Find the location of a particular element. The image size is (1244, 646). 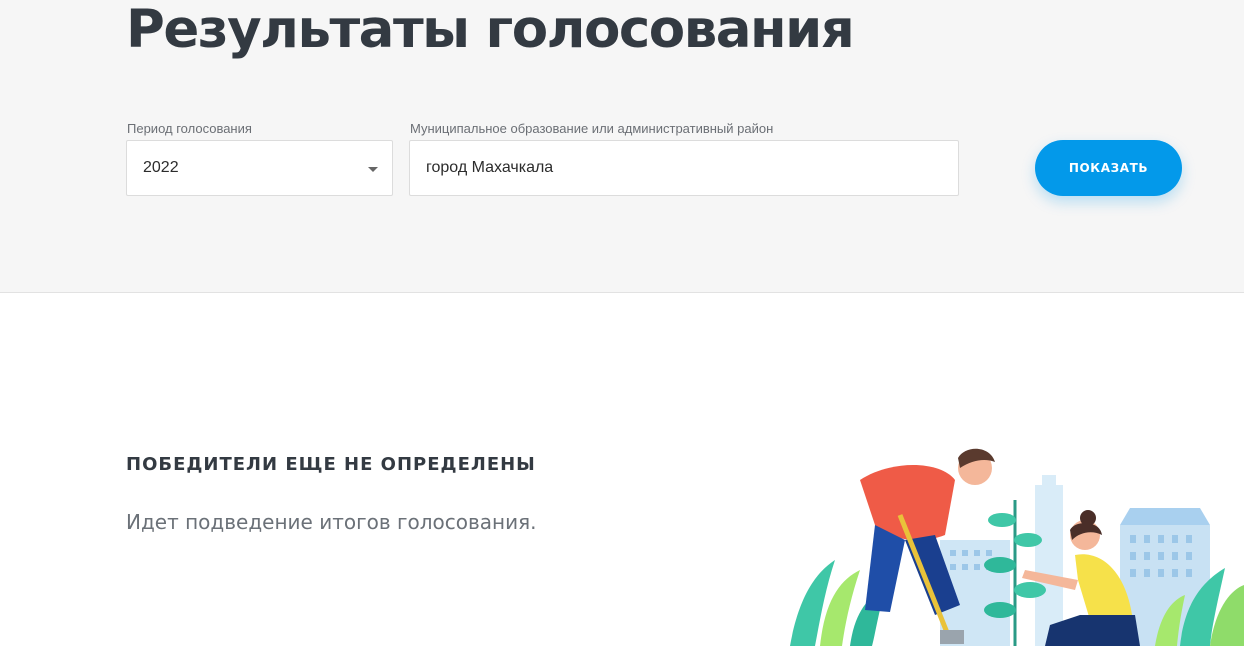

page-title: Результаты голосования is located at coordinates (490, 30).